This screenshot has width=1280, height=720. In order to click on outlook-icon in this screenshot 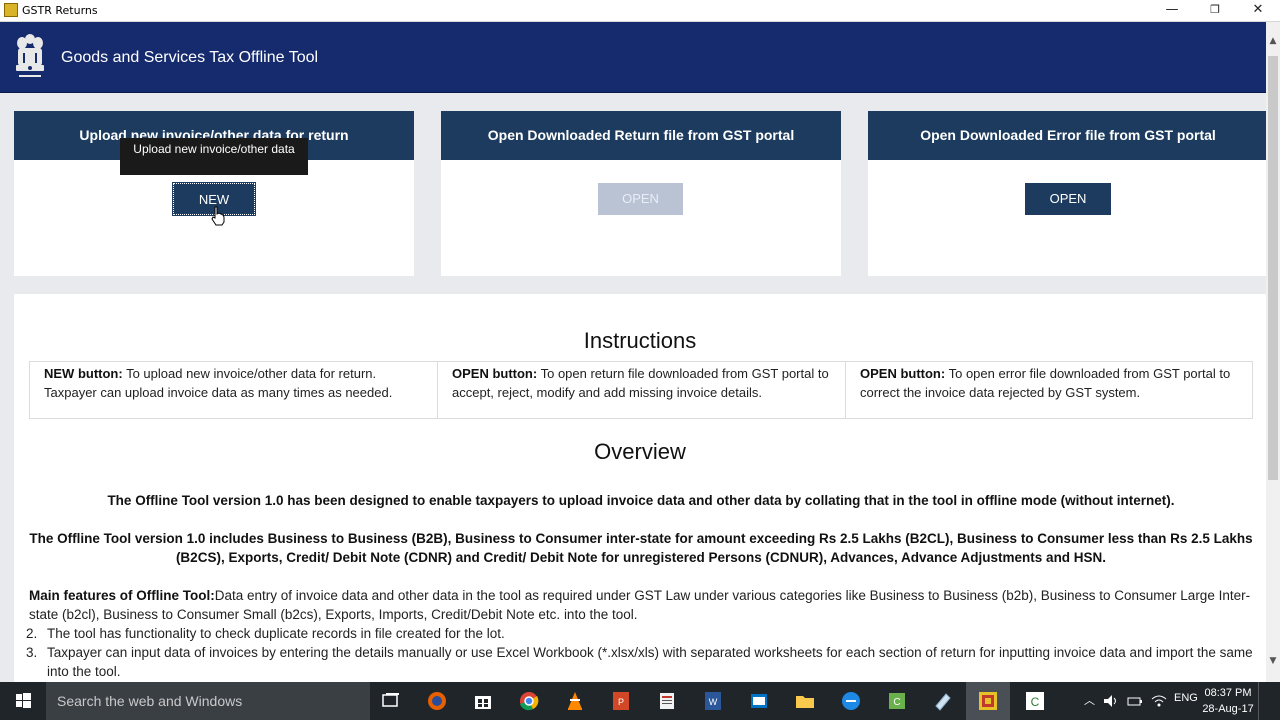, I will do `click(759, 701)`.